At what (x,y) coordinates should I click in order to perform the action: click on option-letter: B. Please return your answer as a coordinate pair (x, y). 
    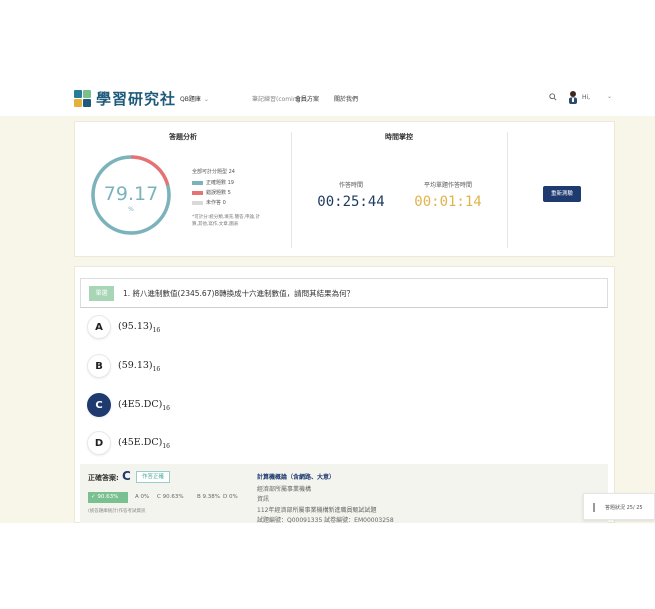
    Looking at the image, I should click on (99, 366).